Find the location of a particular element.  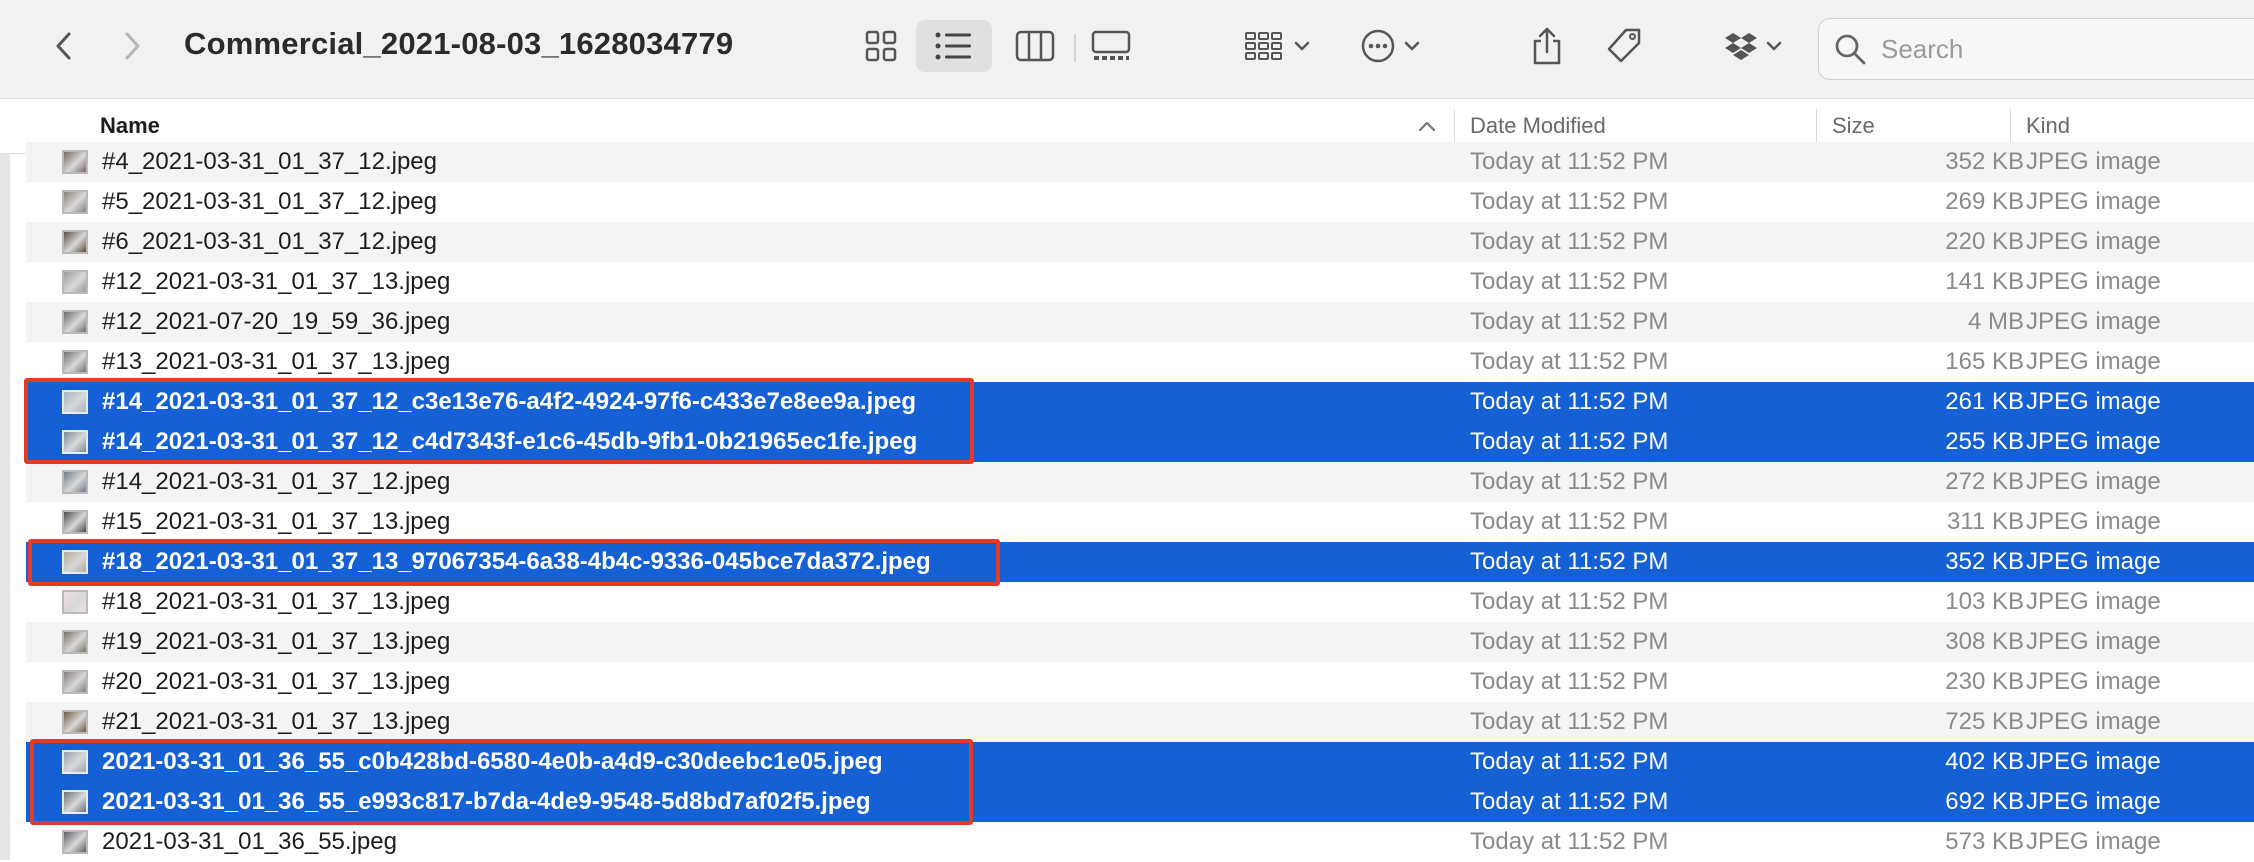

file-name: #5_2021-03-31_01_37_12.jpeg is located at coordinates (269, 201).